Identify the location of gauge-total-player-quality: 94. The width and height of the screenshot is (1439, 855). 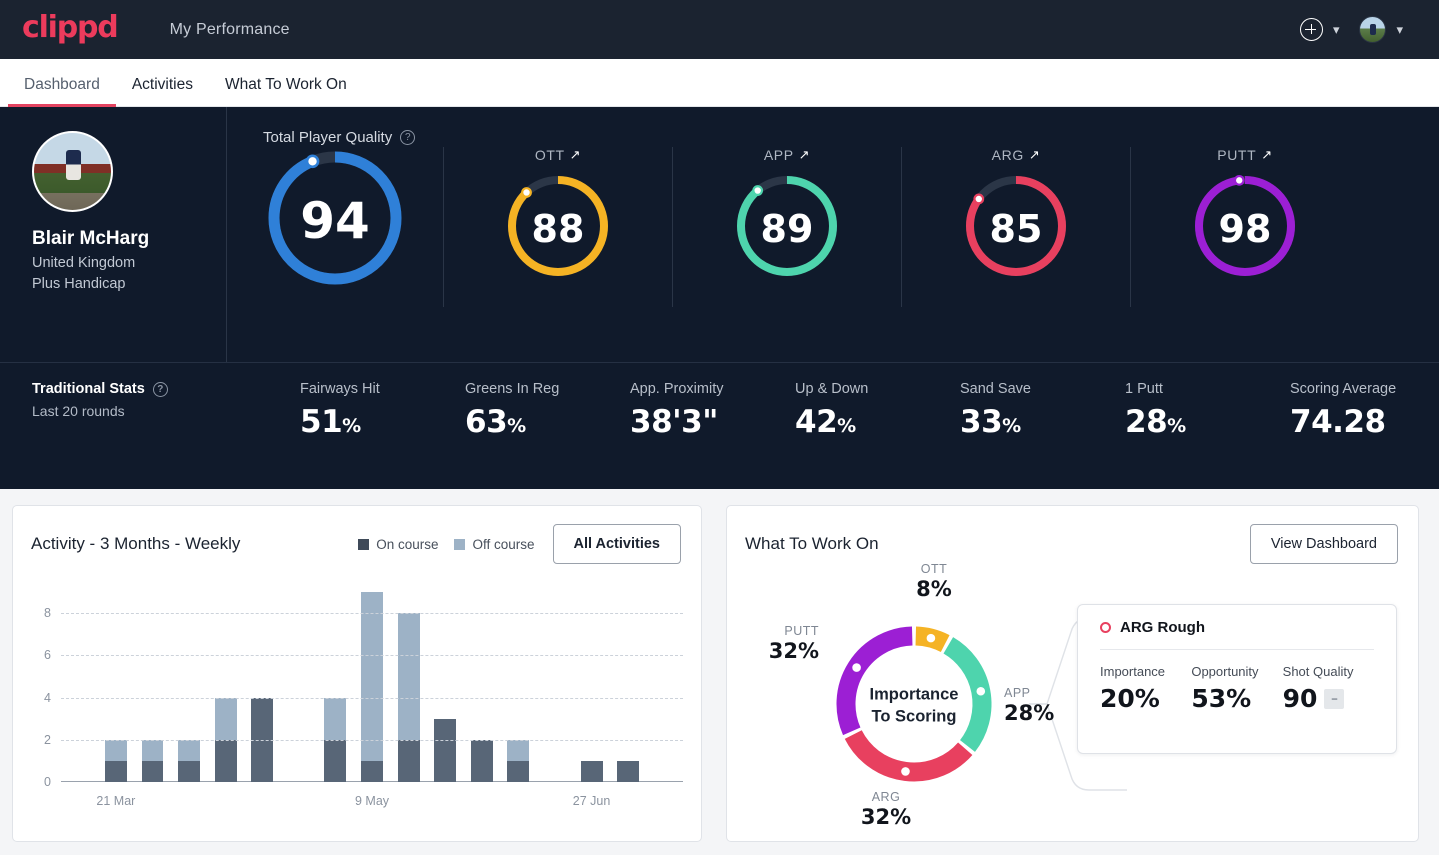
(335, 220).